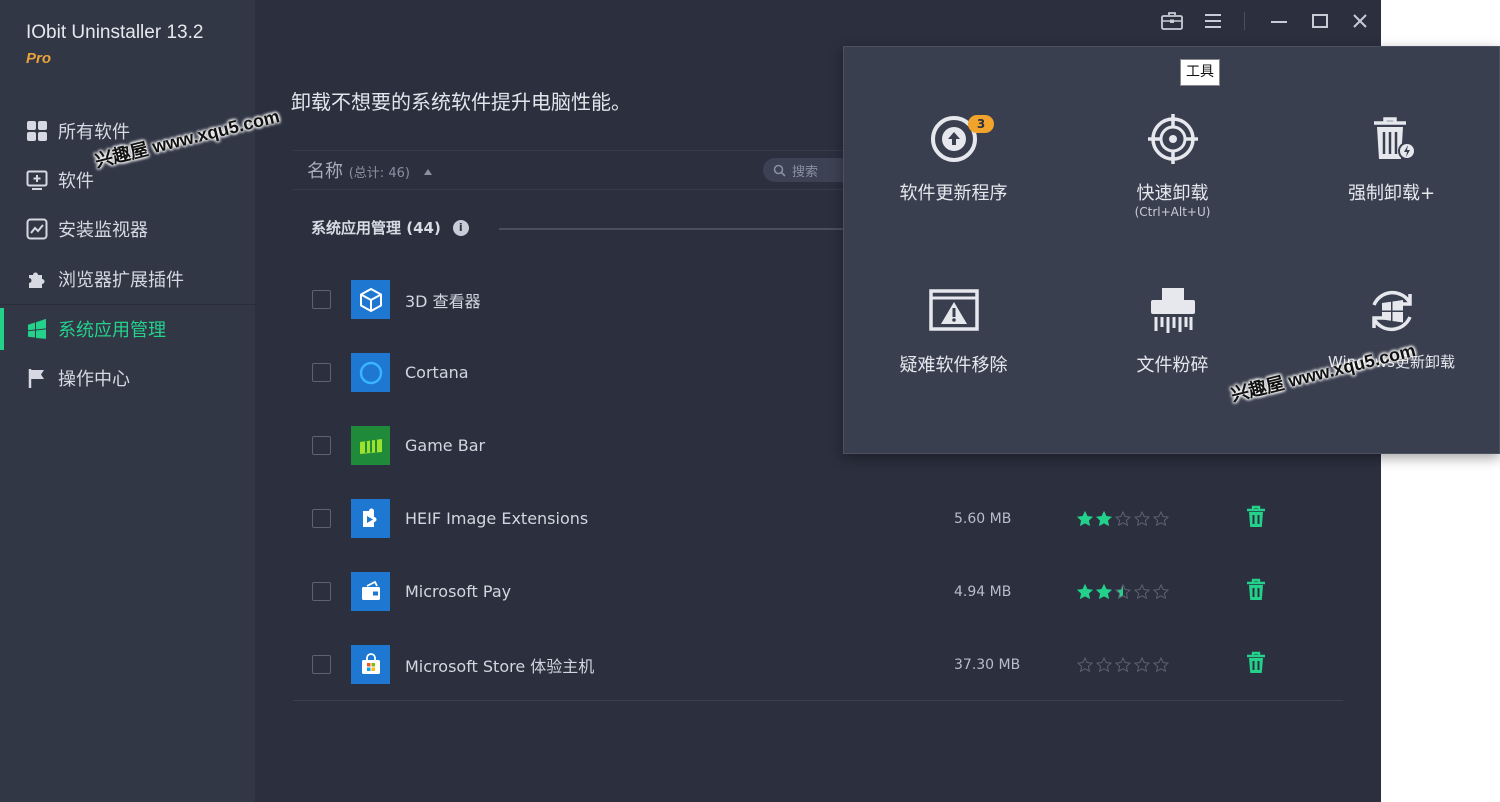 The image size is (1500, 802). Describe the element at coordinates (460, 227) in the screenshot. I see `info-icon: i` at that location.